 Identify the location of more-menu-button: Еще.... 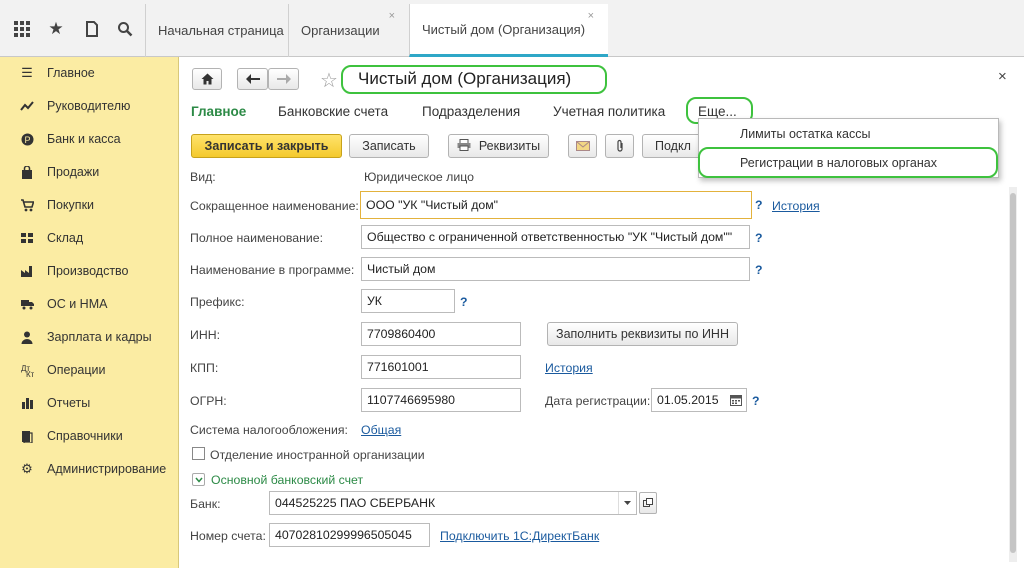
(717, 111).